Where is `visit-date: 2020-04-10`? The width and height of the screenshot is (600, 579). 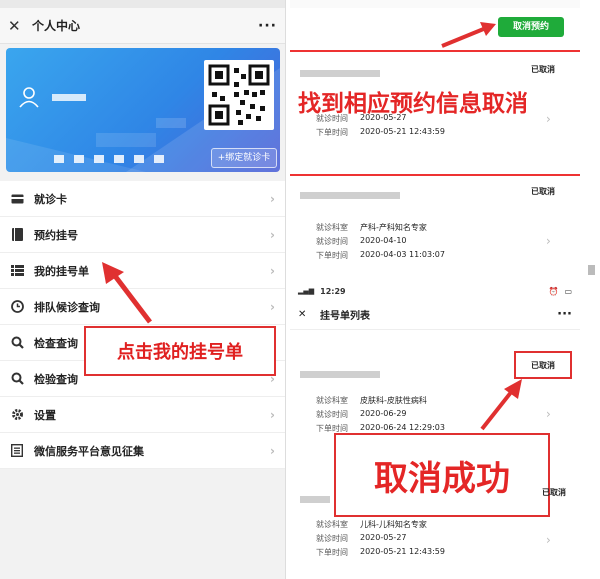
visit-date: 2020-04-10 is located at coordinates (383, 240).